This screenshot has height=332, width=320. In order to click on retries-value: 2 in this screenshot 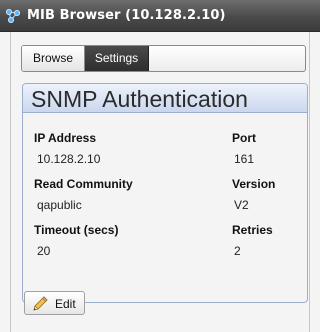, I will do `click(237, 251)`.